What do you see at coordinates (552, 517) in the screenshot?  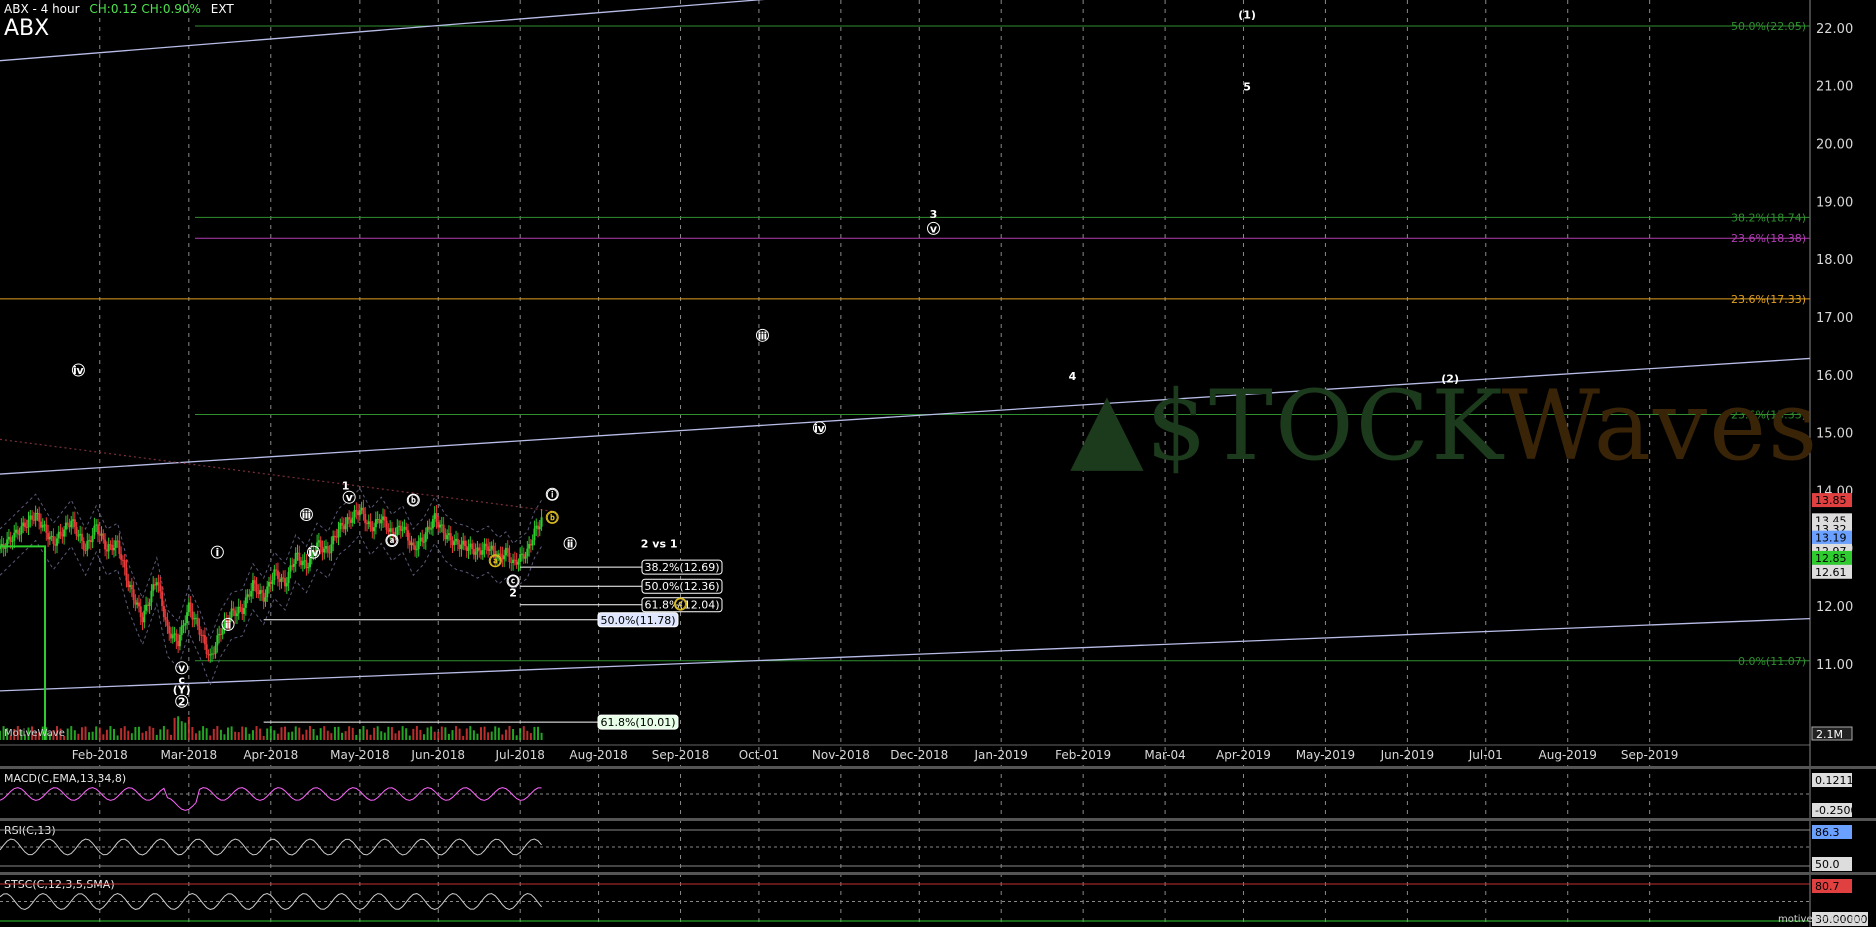 I see `wave-label: ⓑ` at bounding box center [552, 517].